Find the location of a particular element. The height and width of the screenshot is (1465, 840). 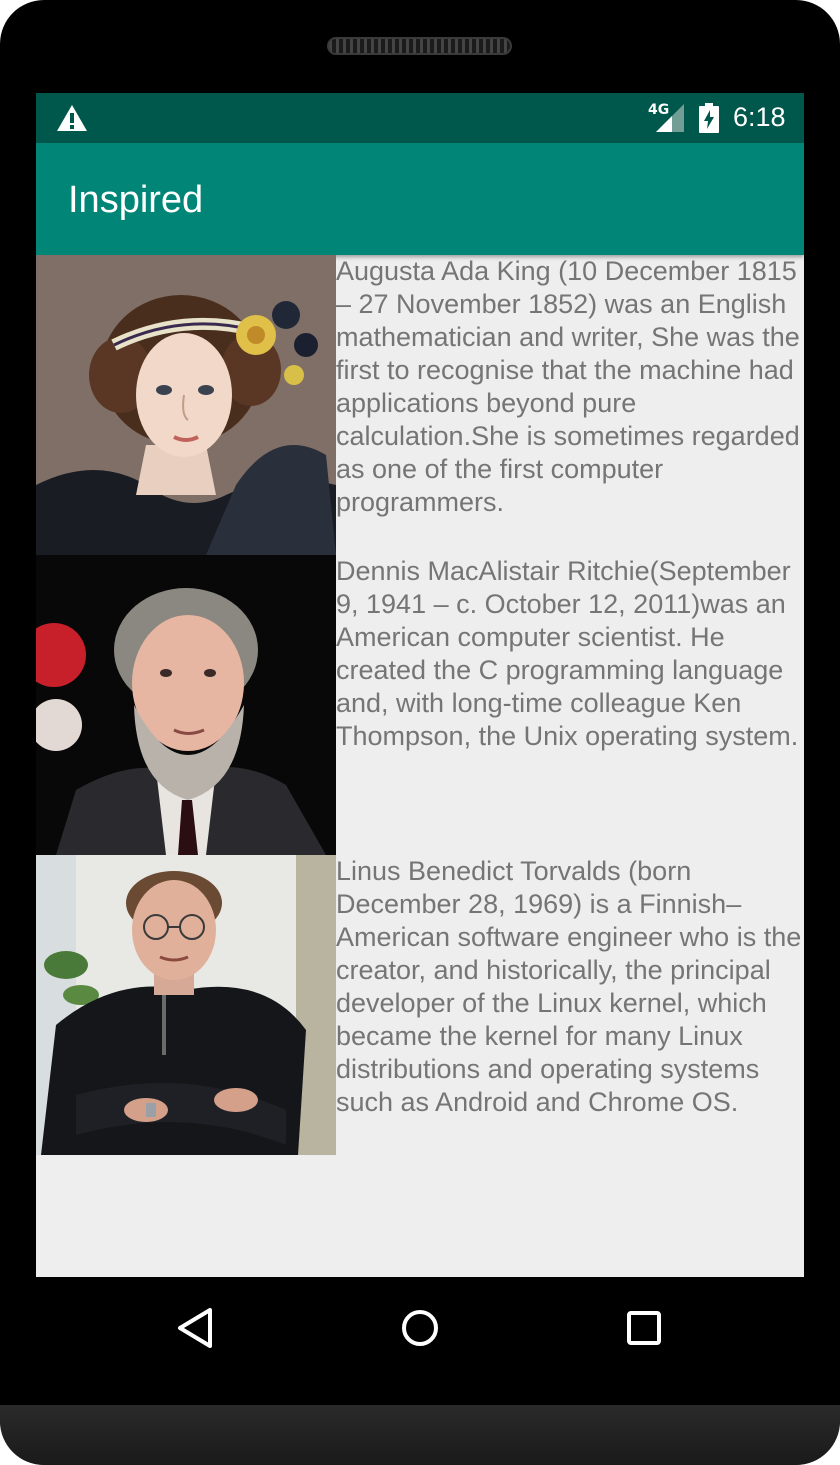

dennis-ritchie-portrait is located at coordinates (186, 705).